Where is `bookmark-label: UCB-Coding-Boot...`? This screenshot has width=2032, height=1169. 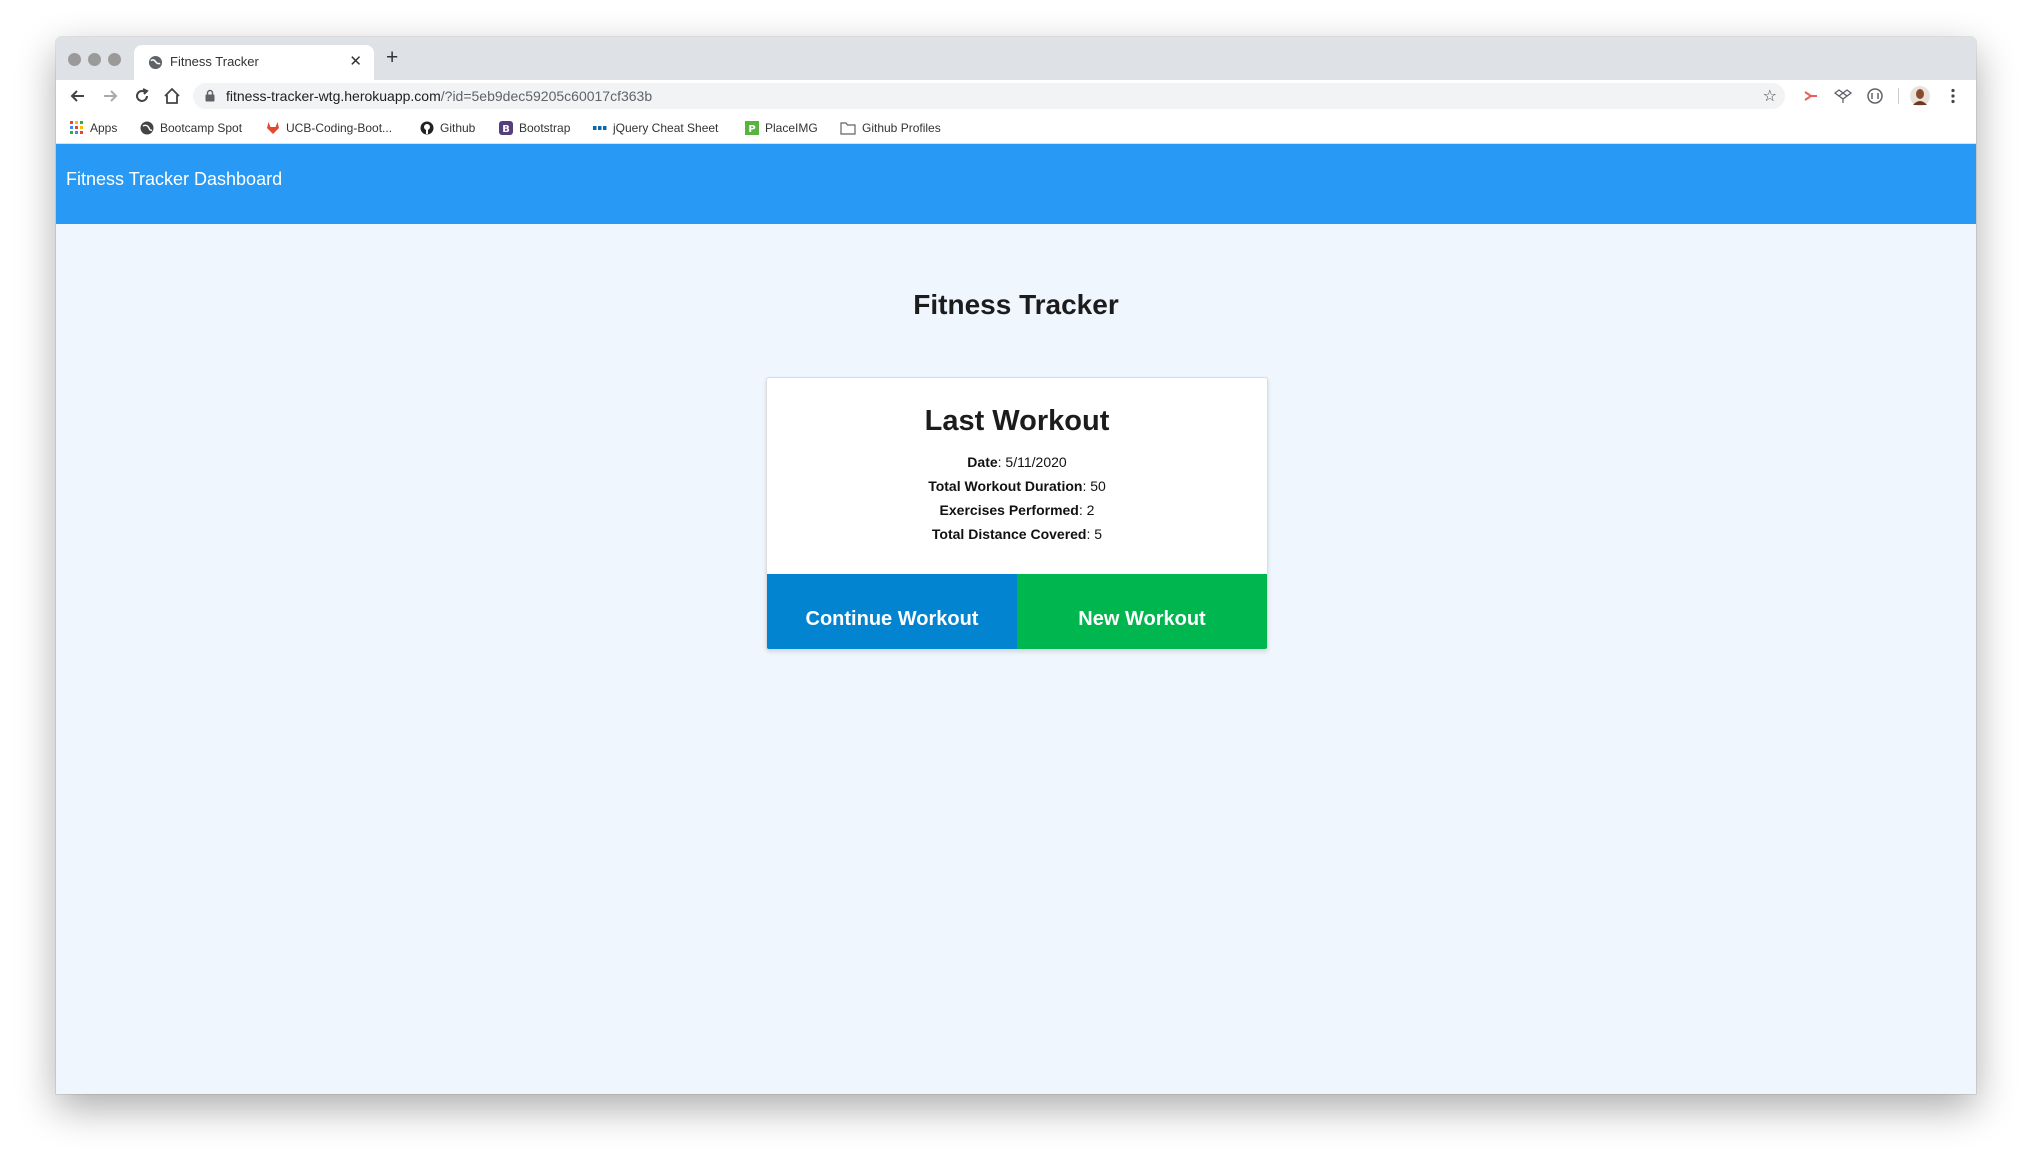 bookmark-label: UCB-Coding-Boot... is located at coordinates (339, 128).